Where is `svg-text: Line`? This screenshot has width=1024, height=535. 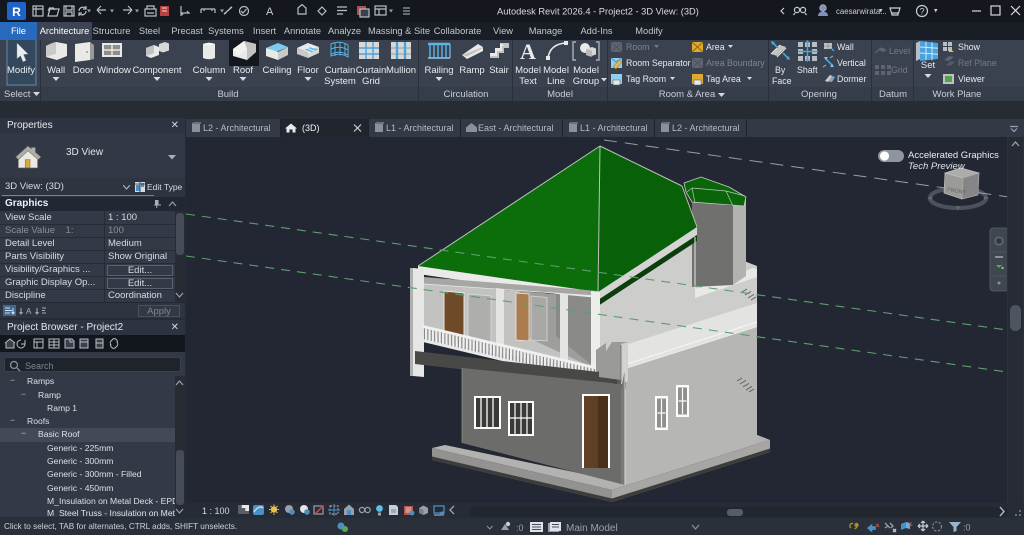
svg-text: Line is located at coordinates (556, 81).